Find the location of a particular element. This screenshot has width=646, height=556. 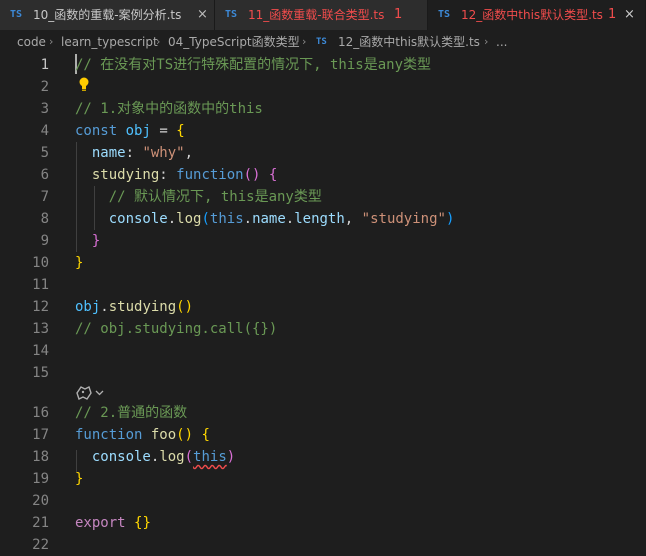

line-number: 3 is located at coordinates (44, 109).